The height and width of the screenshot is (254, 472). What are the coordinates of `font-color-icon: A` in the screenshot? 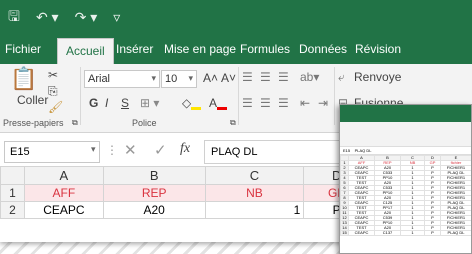 It's located at (218, 103).